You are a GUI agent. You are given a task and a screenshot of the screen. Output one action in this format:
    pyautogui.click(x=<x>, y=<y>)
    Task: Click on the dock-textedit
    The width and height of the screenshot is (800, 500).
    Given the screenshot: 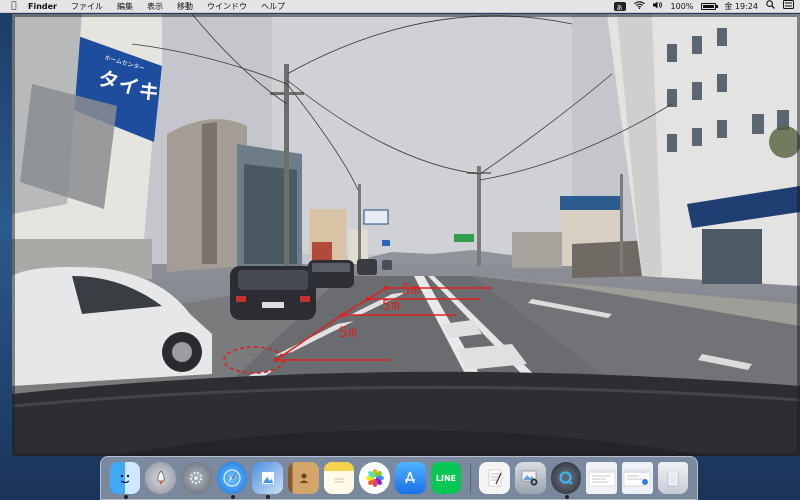 What is the action you would take?
    pyautogui.click(x=495, y=478)
    